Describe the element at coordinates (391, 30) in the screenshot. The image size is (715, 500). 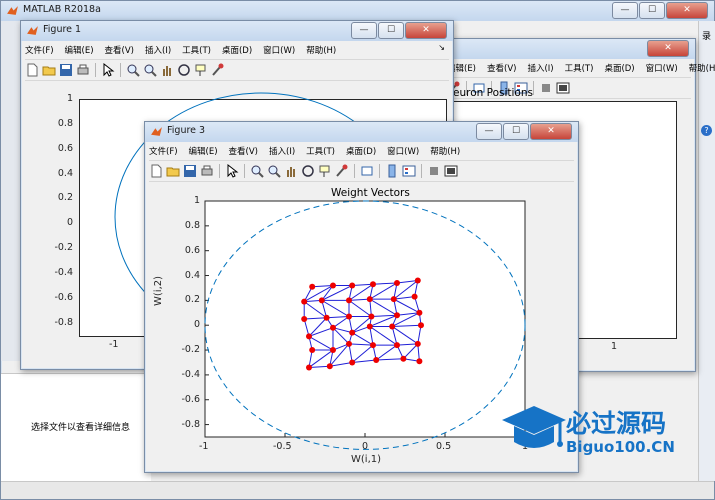
I see `figure1-maximize-button: ☐` at that location.